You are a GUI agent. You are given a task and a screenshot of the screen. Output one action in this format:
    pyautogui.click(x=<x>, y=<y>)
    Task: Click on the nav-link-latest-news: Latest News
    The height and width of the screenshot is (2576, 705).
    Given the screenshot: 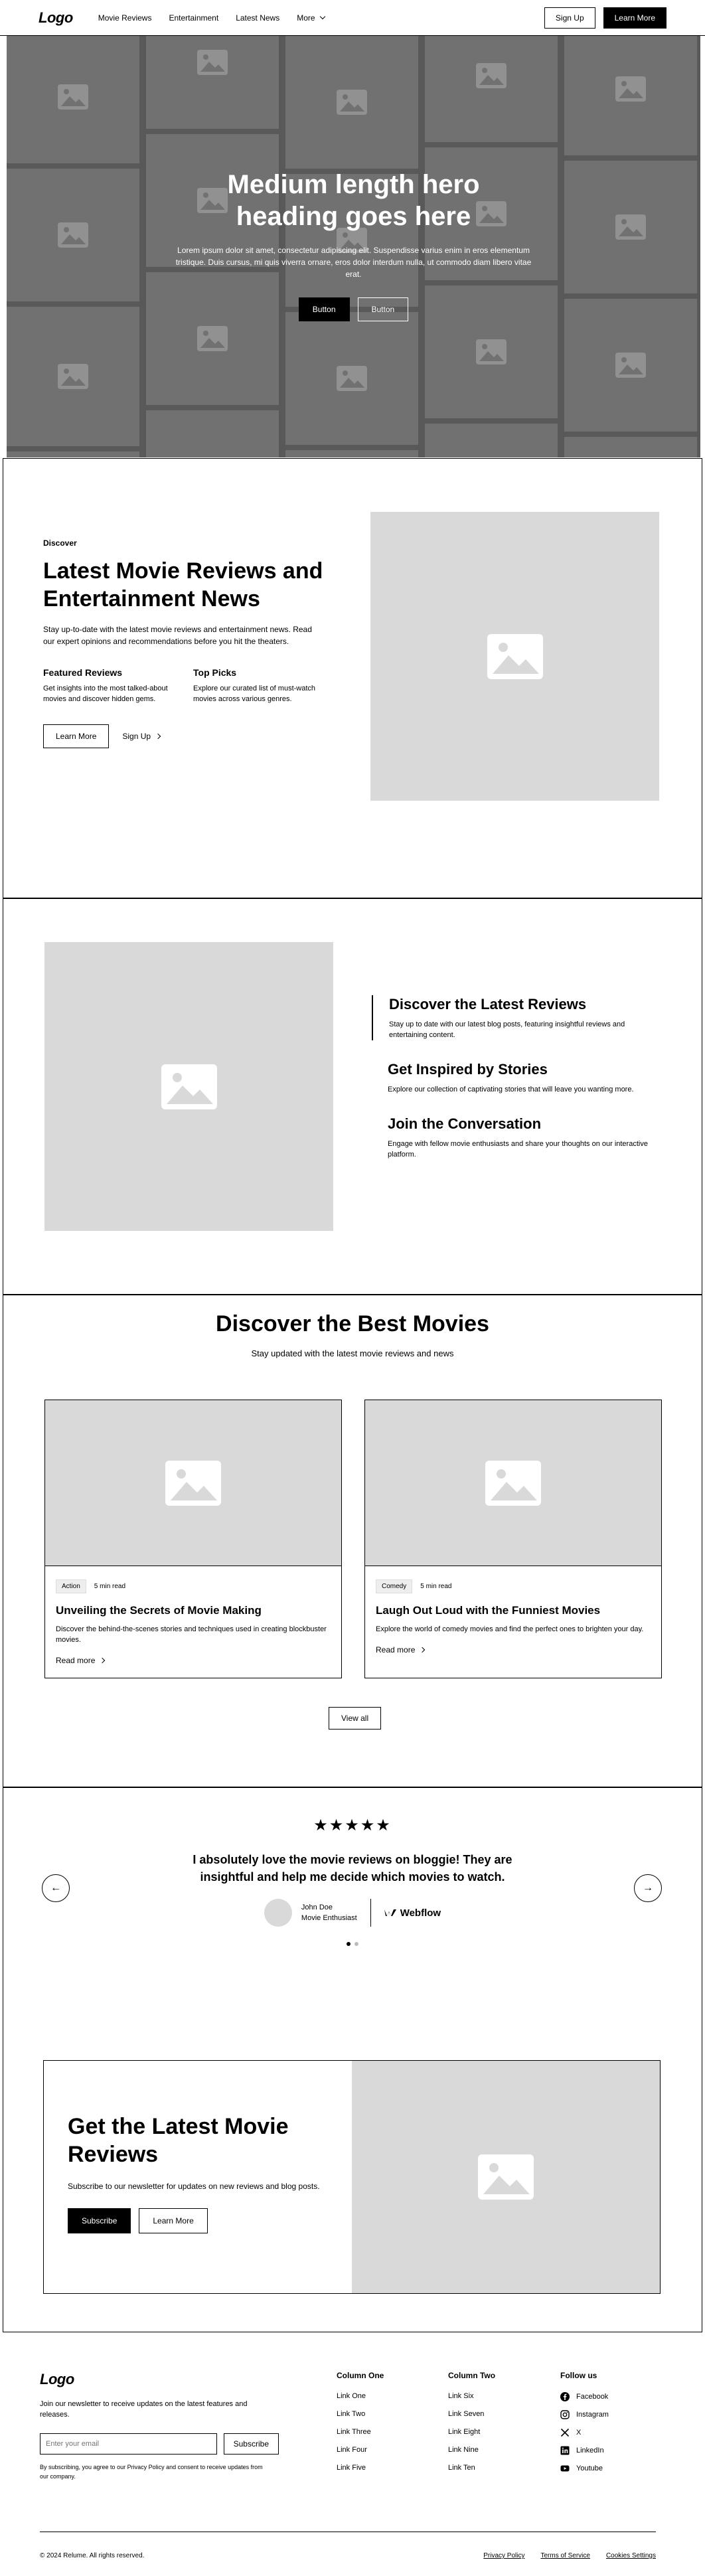 What is the action you would take?
    pyautogui.click(x=257, y=18)
    